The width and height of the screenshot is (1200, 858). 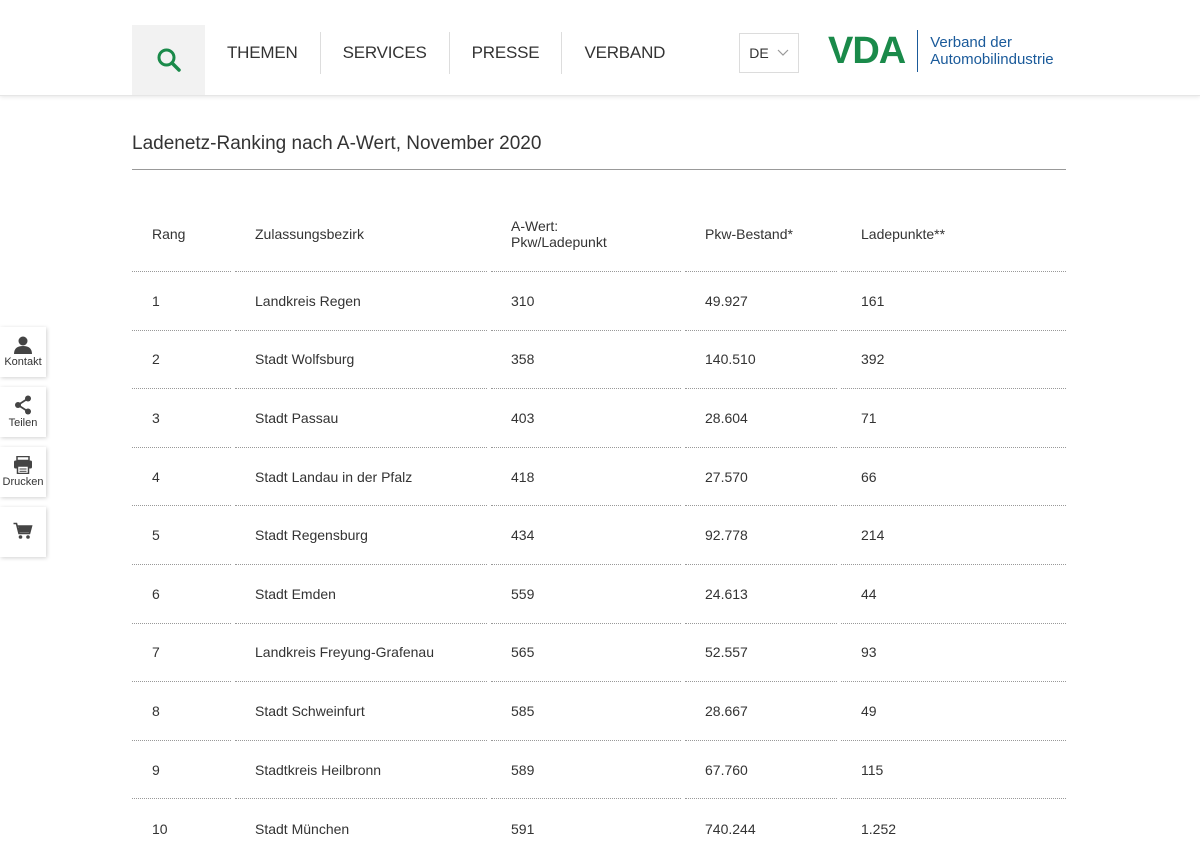 I want to click on logo-mark-text: VDA, so click(x=867, y=51).